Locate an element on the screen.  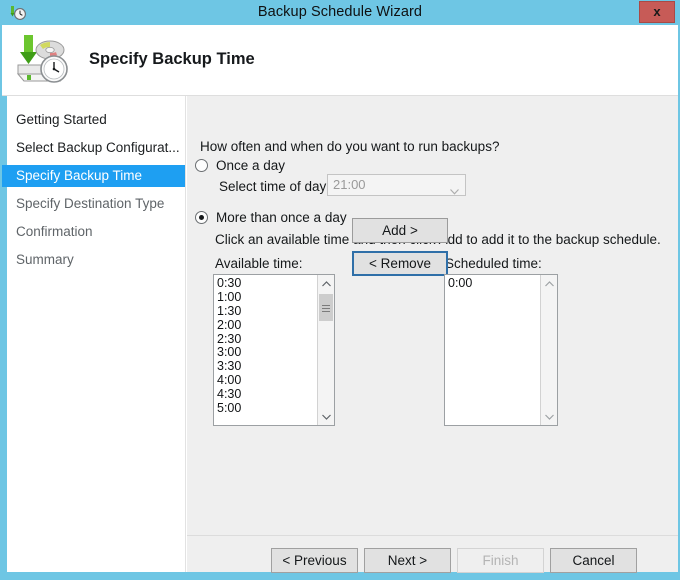
scheduled-time-items: 0:00 is located at coordinates (497, 283).